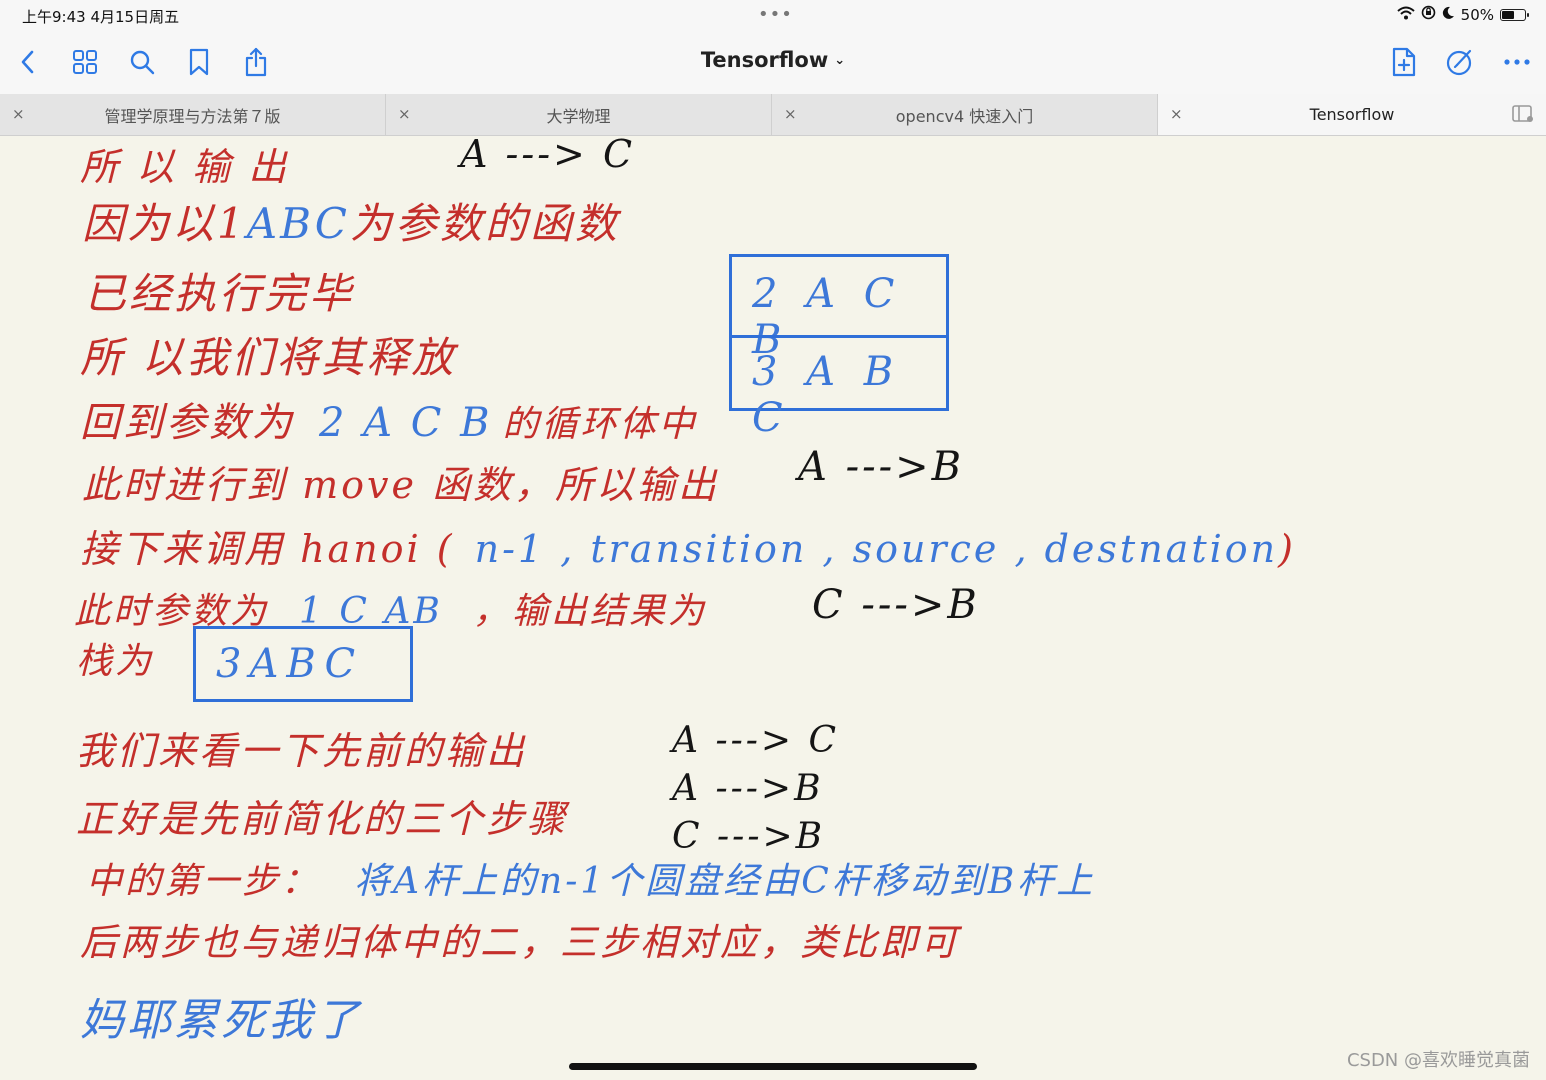 Image resolution: width=1546 pixels, height=1080 pixels. I want to click on tab-label: opencv4 快速入门, so click(964, 116).